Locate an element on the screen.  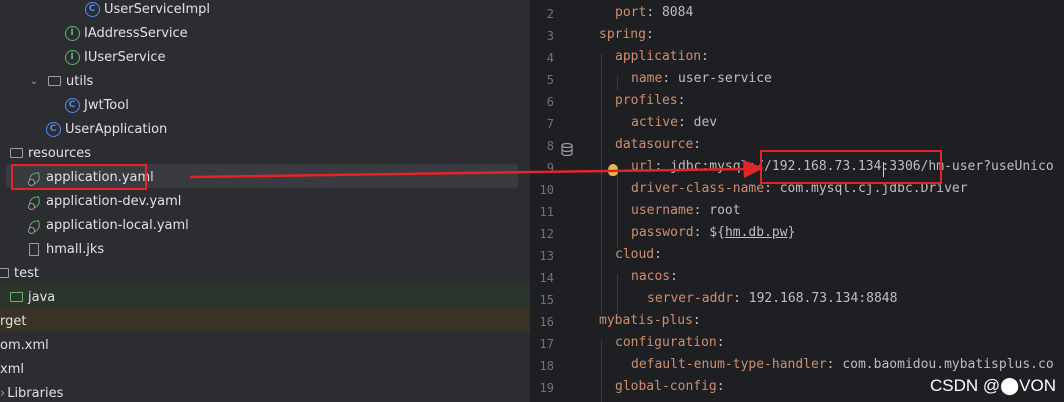
tree-item-label: resources is located at coordinates (60, 153).